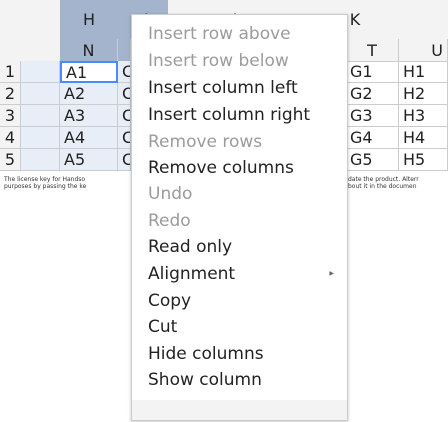  Describe the element at coordinates (221, 168) in the screenshot. I see `menu-item-remove-columns: Remove columns` at that location.